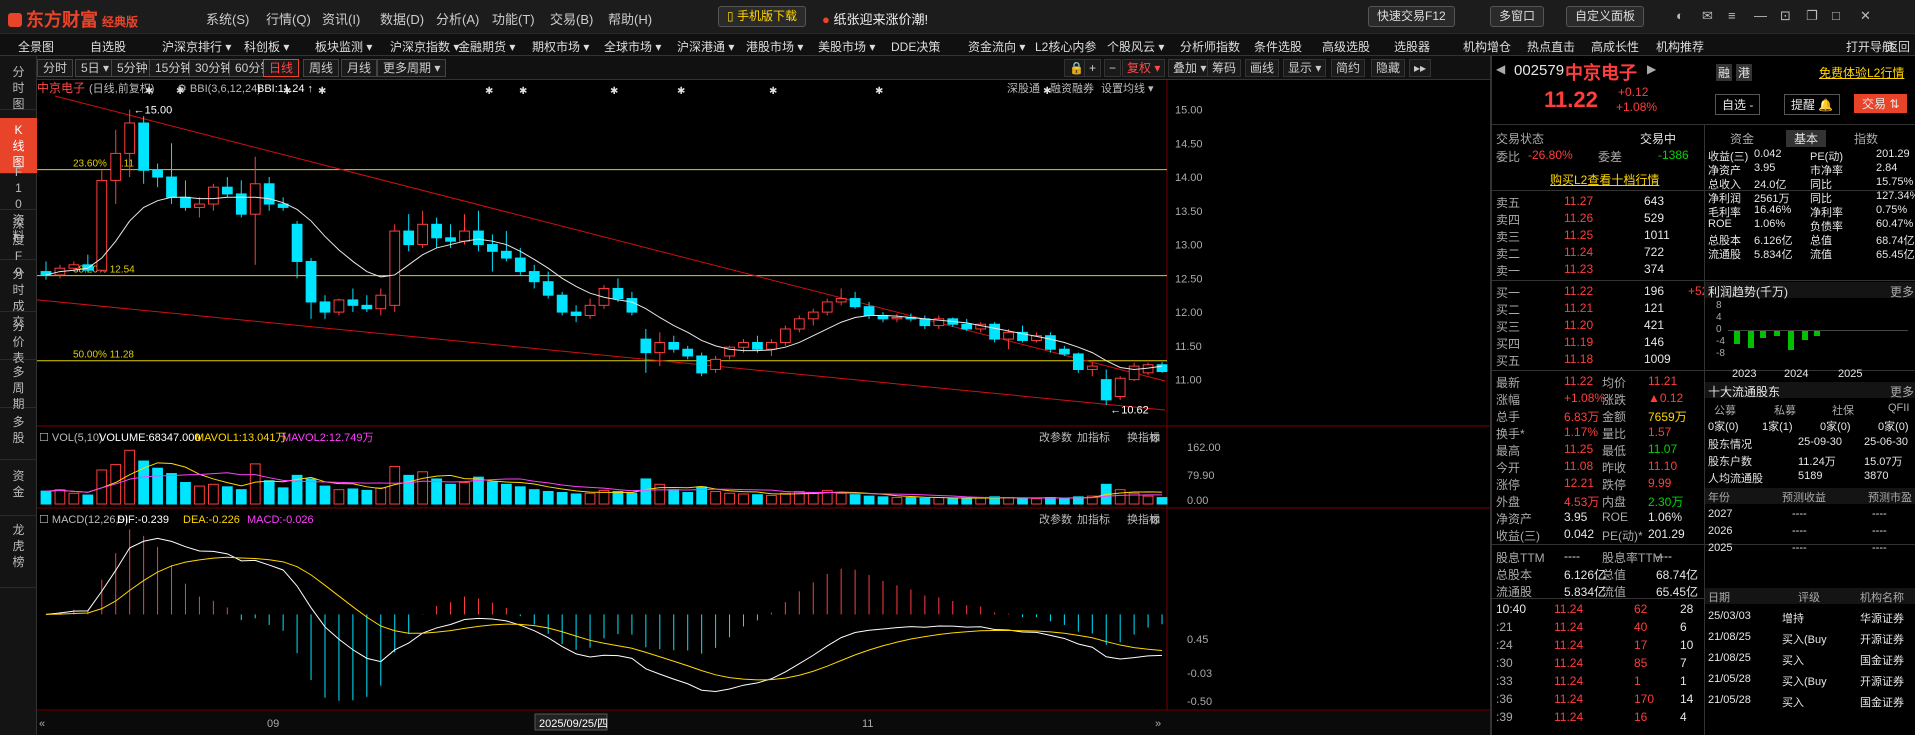 The height and width of the screenshot is (735, 1915). I want to click on nav-item: 期权市场 ▾, so click(560, 46).